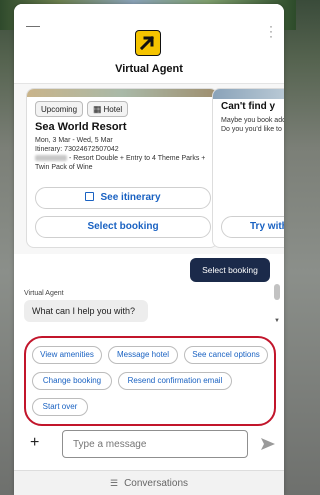  What do you see at coordinates (268, 444) in the screenshot?
I see `send-icon` at bounding box center [268, 444].